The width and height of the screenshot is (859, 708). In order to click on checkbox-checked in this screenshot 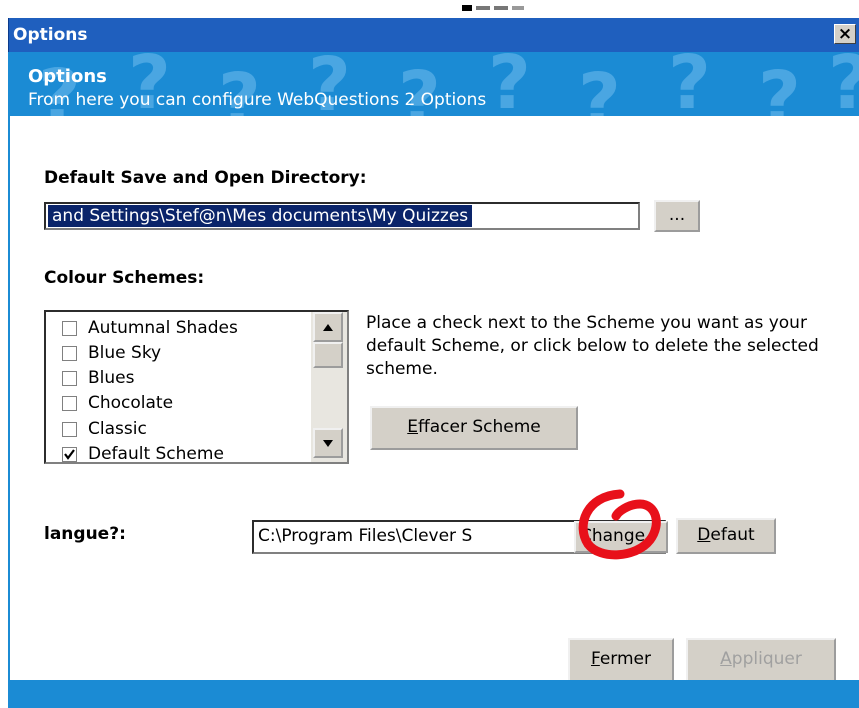, I will do `click(69, 454)`.